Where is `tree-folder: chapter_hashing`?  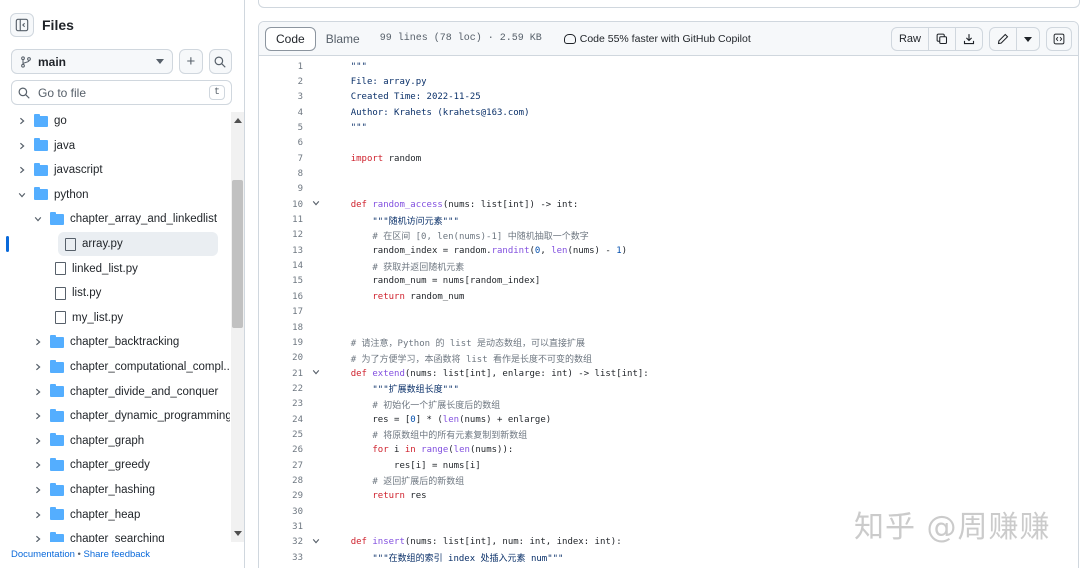 tree-folder: chapter_hashing is located at coordinates (93, 490).